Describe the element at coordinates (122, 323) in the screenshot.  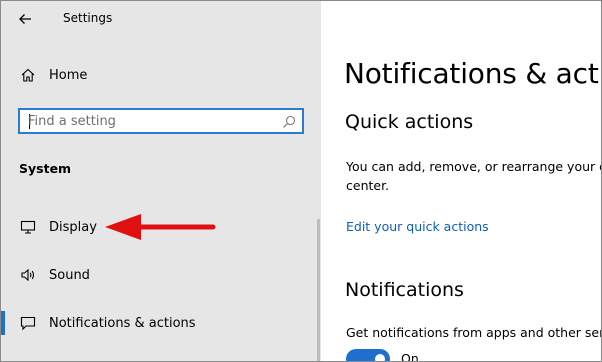
I see `sidebar-item-label: Notifications & actions` at that location.